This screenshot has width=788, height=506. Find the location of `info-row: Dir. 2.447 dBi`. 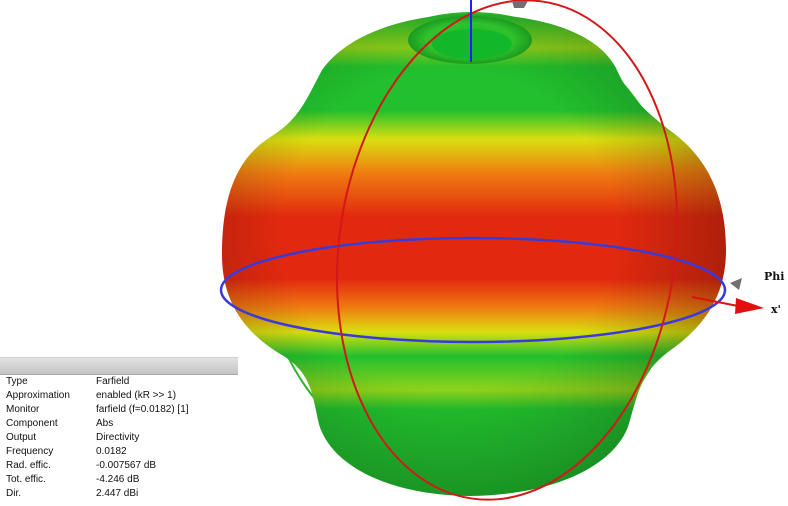

info-row: Dir. 2.447 dBi is located at coordinates (119, 494).